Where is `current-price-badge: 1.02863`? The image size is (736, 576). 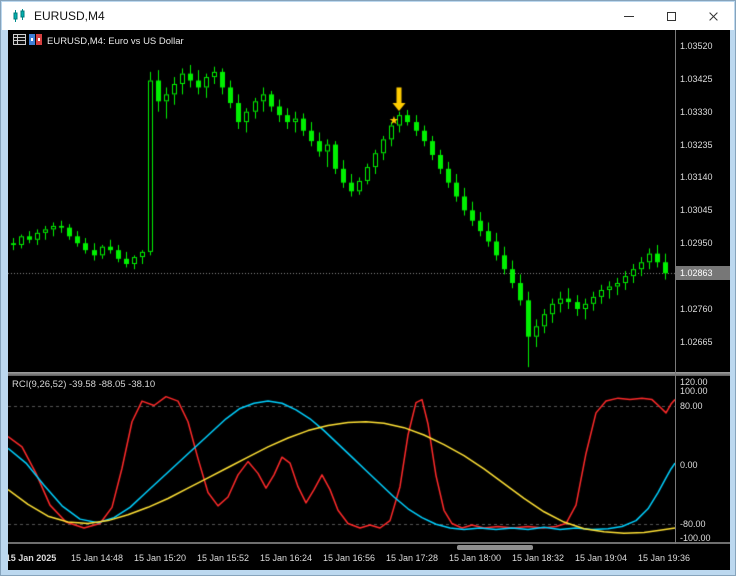
current-price-badge: 1.02863 is located at coordinates (703, 273).